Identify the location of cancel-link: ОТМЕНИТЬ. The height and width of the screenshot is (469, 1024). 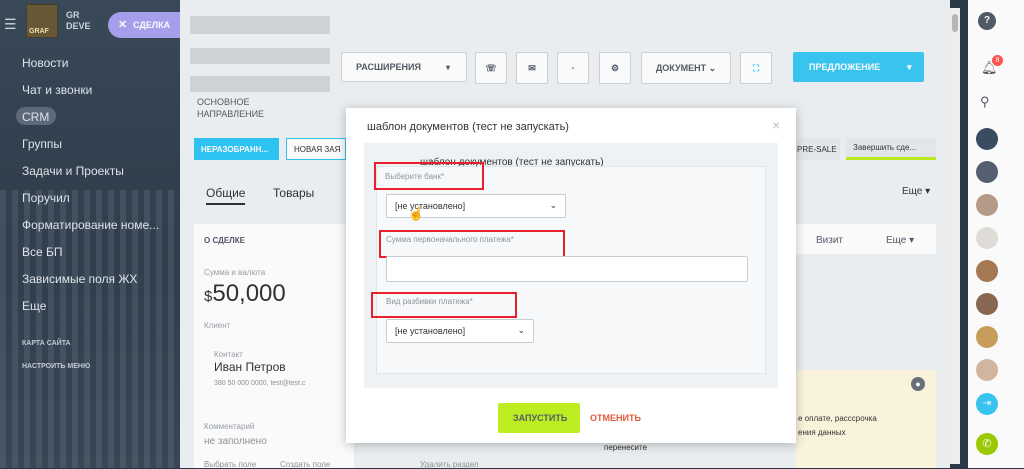
(615, 418).